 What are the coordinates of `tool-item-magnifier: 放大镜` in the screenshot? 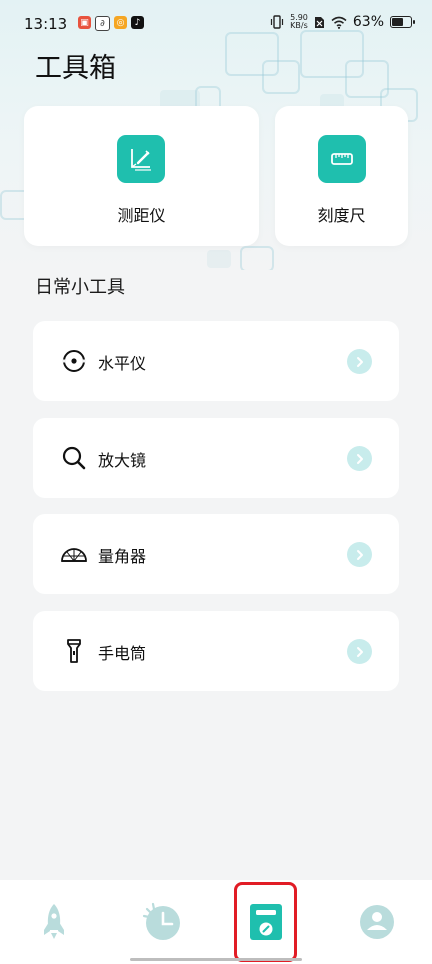 It's located at (216, 458).